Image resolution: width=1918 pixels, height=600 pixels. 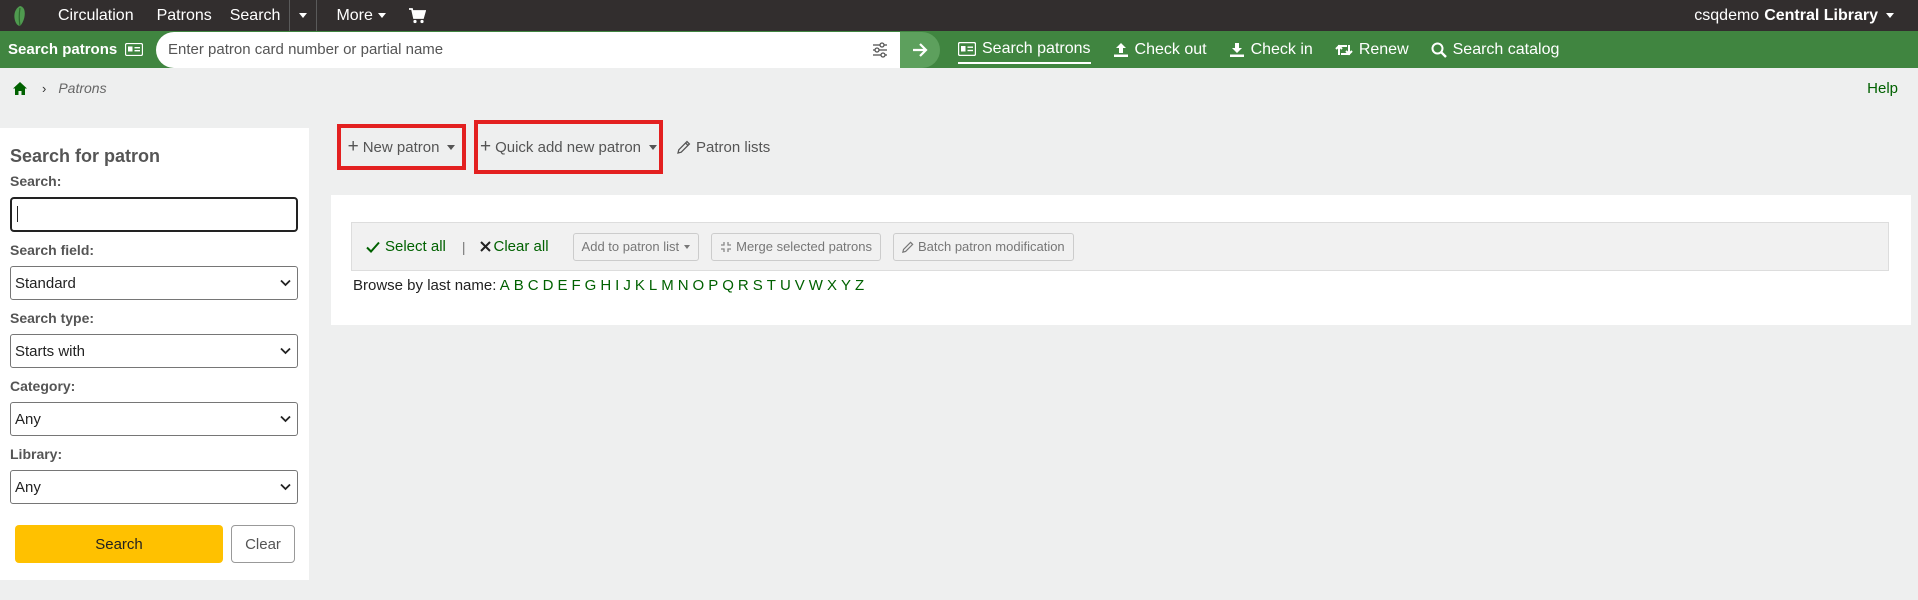 What do you see at coordinates (1372, 49) in the screenshot?
I see `renew-link: Renew` at bounding box center [1372, 49].